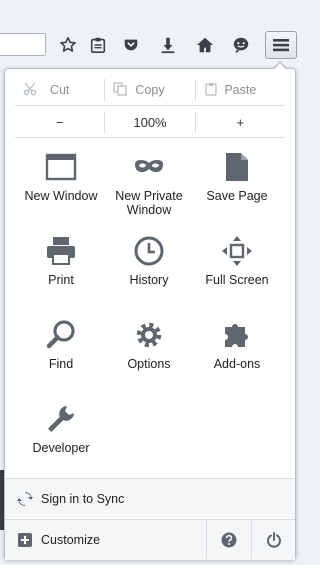  I want to click on new-window-icon, so click(61, 167).